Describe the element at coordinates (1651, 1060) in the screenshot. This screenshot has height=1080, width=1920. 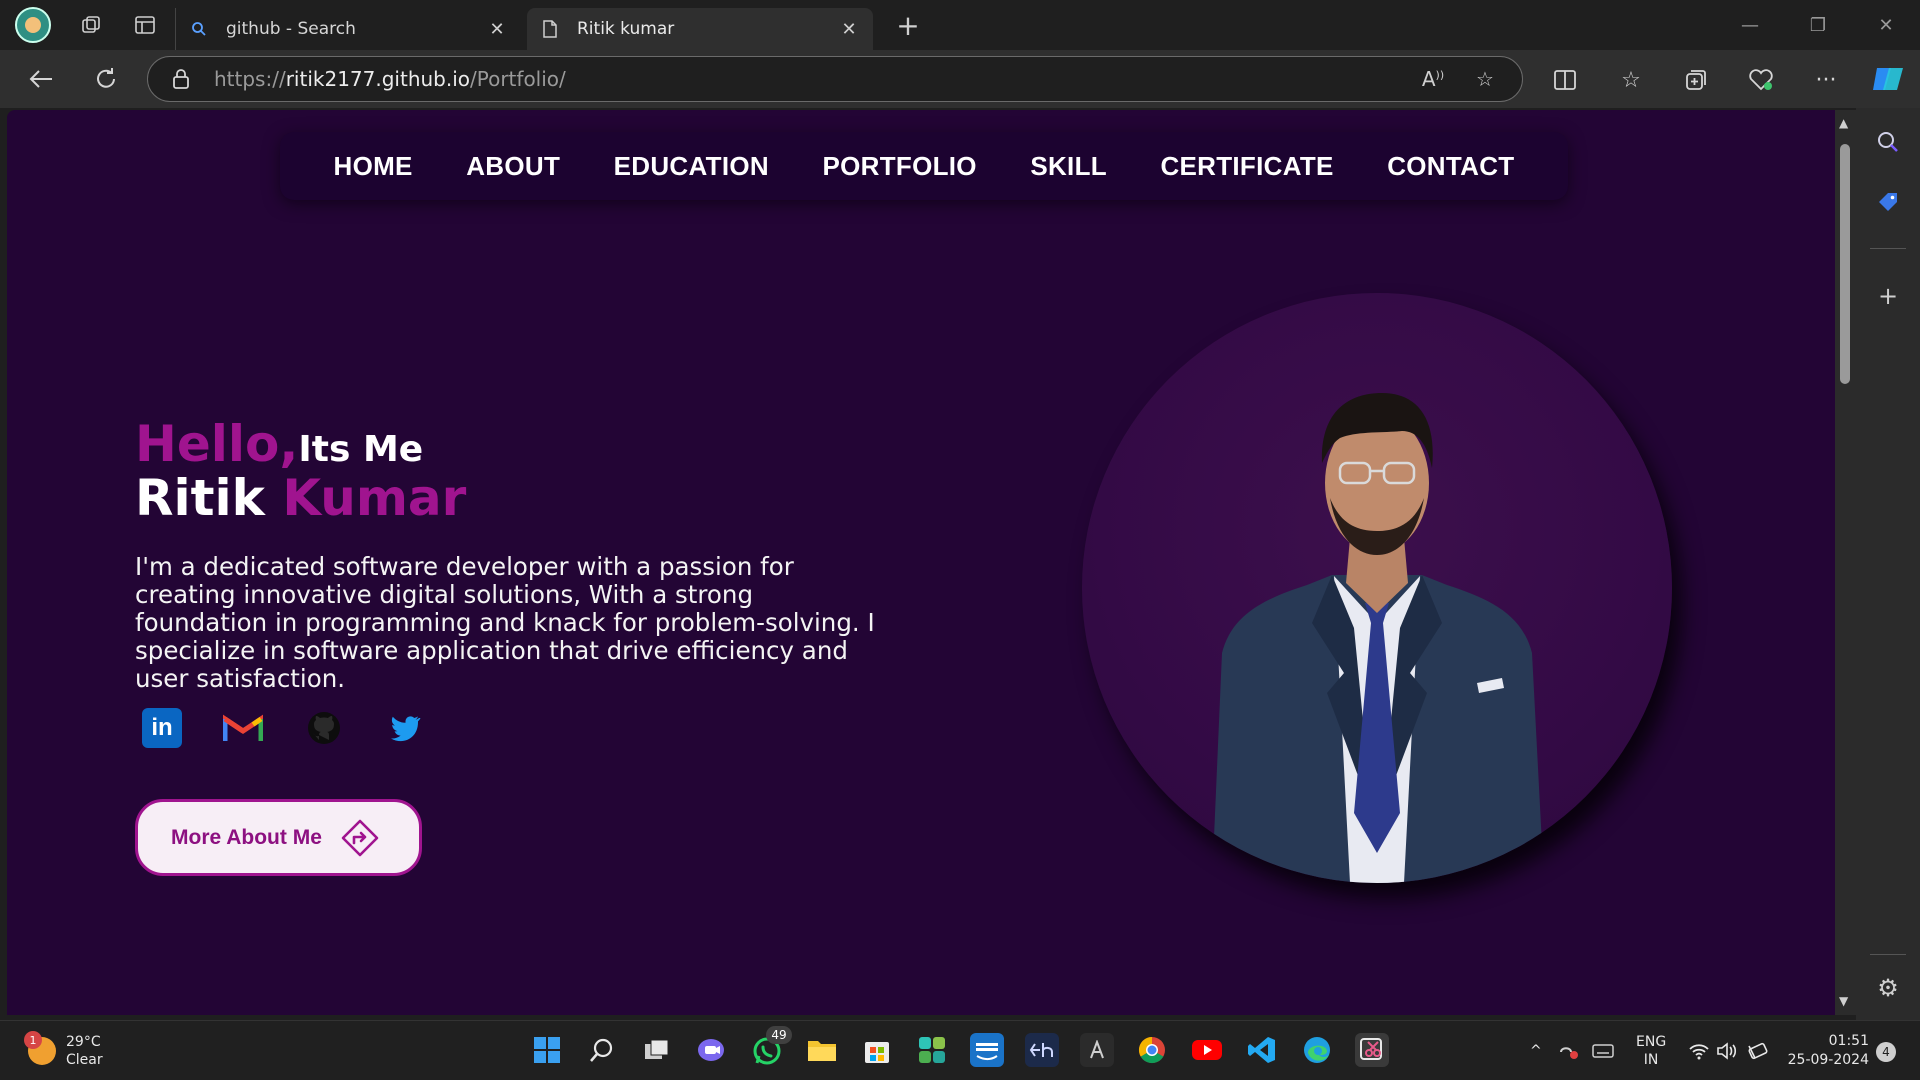
I see `lang-bottom: IN` at that location.